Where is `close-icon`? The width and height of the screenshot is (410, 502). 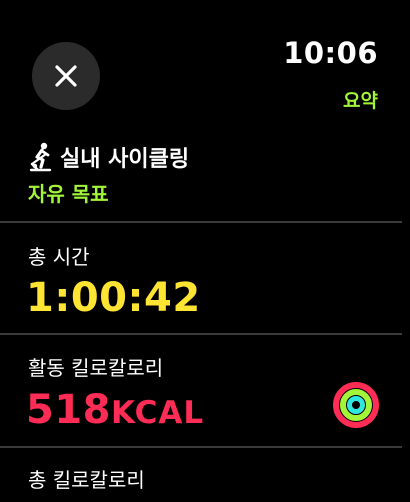 close-icon is located at coordinates (66, 76).